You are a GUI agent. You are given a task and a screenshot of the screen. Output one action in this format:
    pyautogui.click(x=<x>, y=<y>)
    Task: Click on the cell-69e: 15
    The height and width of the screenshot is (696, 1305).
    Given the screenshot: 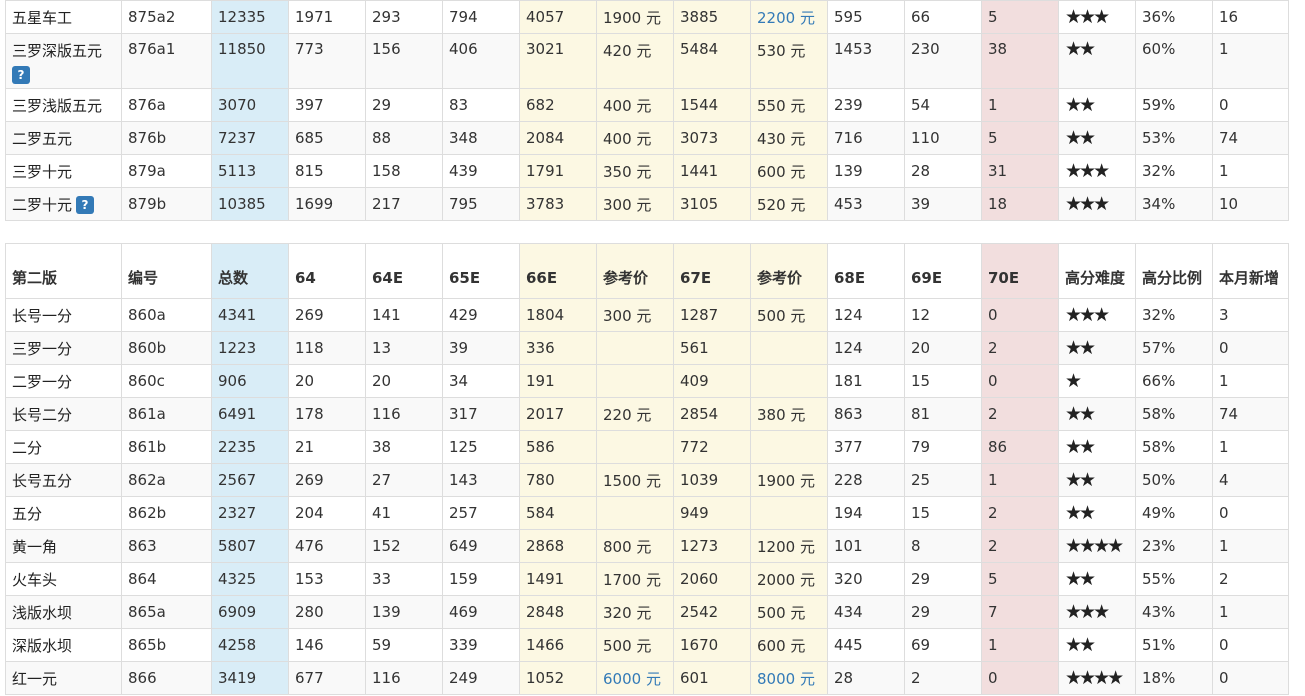 What is the action you would take?
    pyautogui.click(x=943, y=381)
    